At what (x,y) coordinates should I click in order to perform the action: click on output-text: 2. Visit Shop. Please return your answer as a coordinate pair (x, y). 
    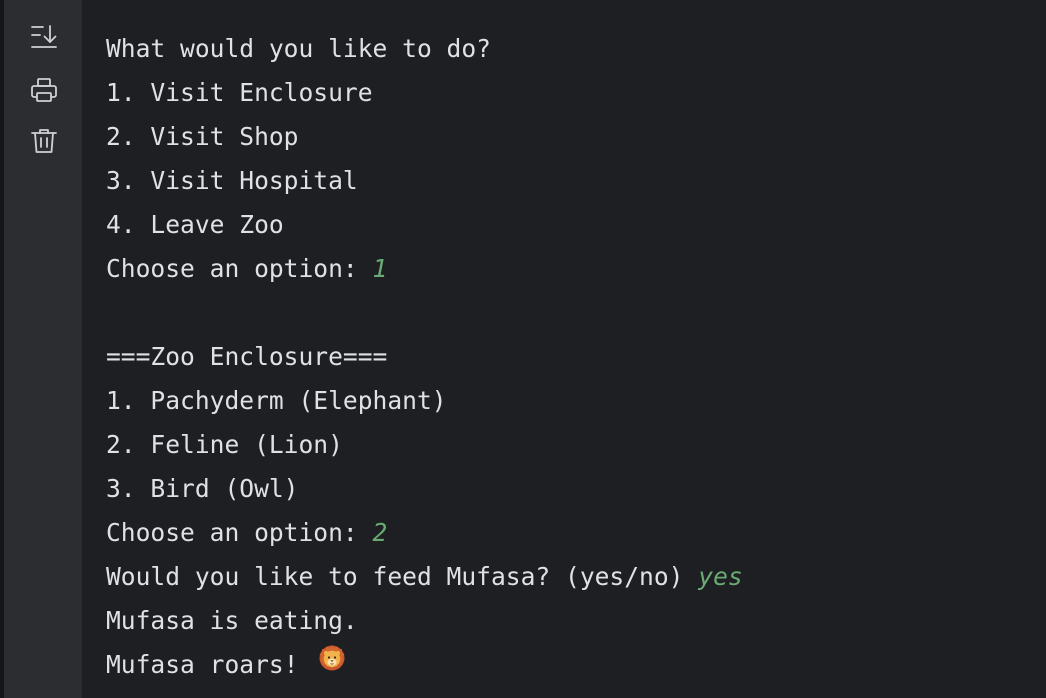
    Looking at the image, I should click on (202, 136).